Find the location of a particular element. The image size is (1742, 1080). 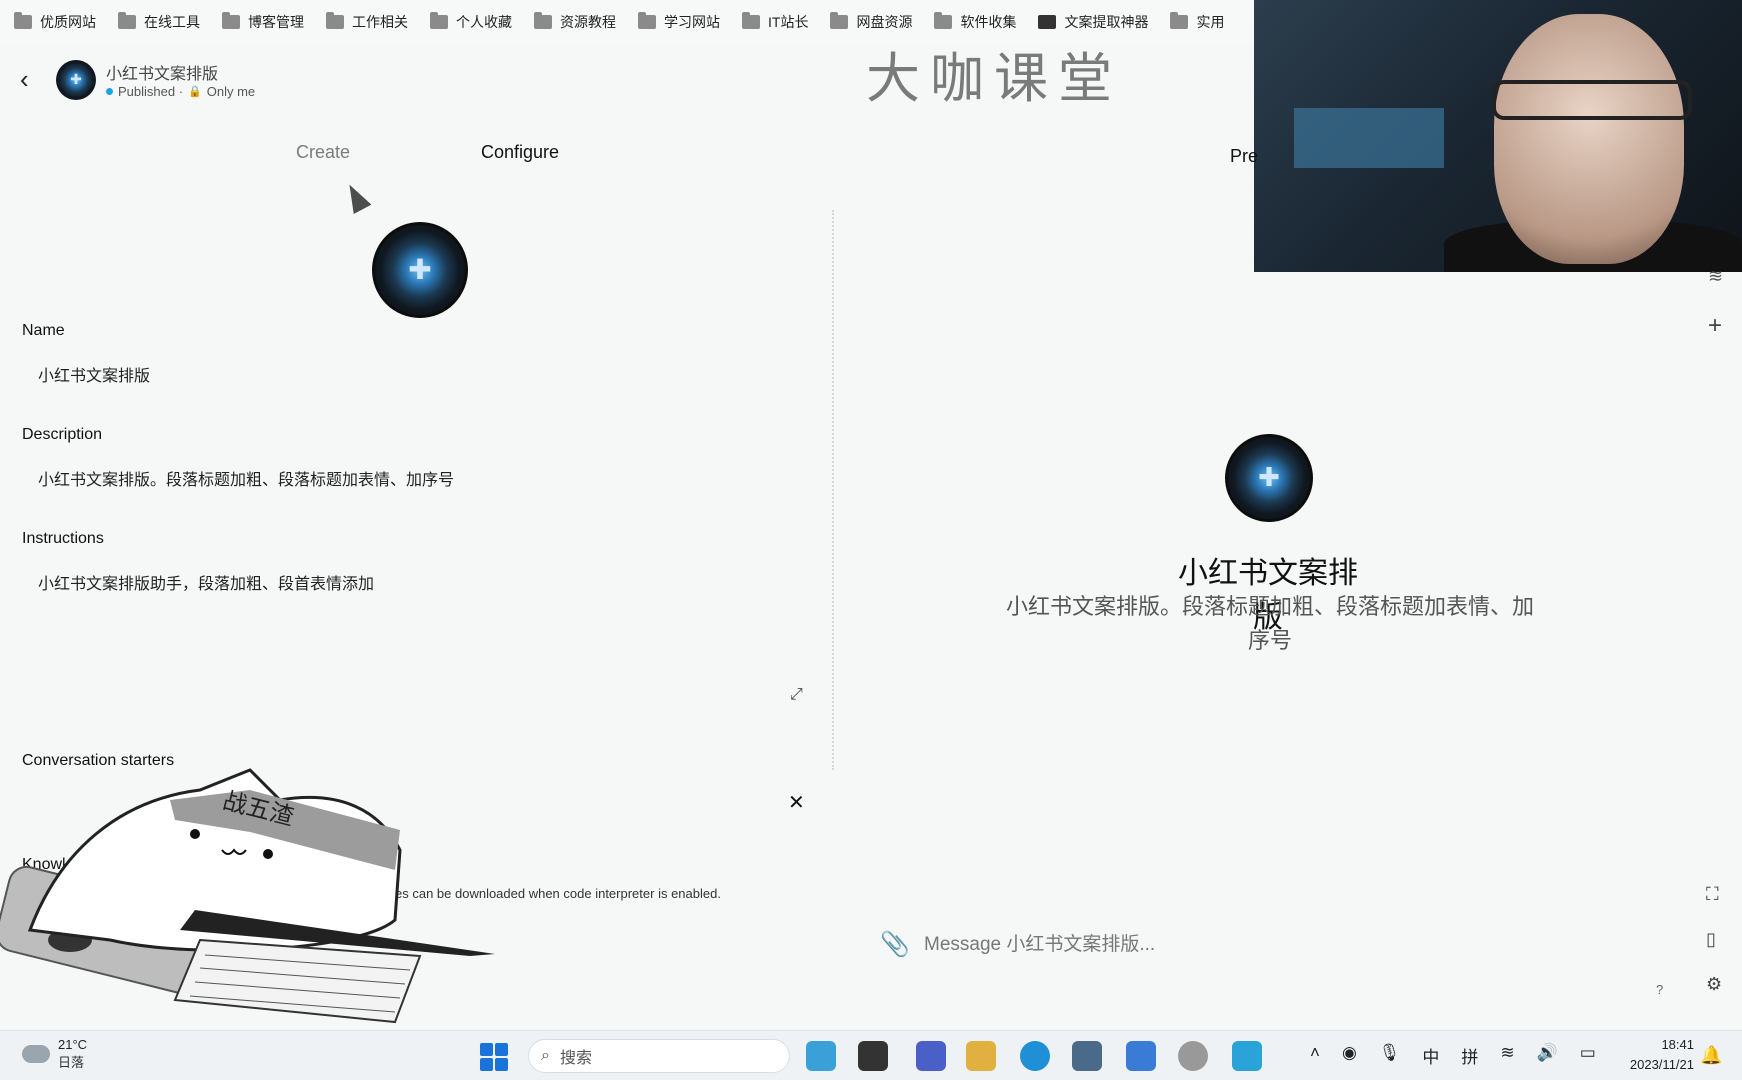

bookmark-item: 个人收藏 is located at coordinates (471, 22).